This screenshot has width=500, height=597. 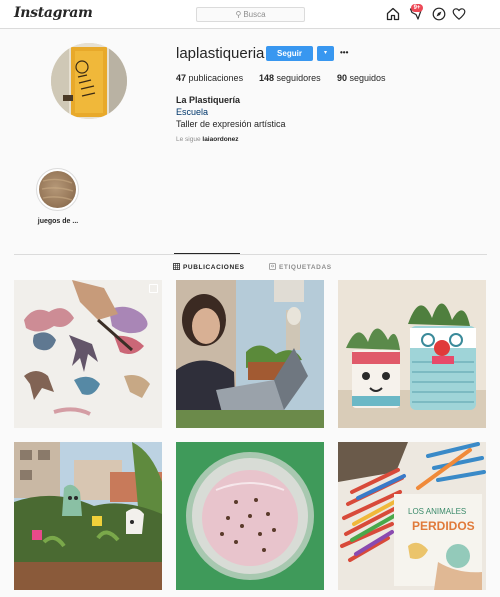 What do you see at coordinates (254, 14) in the screenshot?
I see `search-placeholder: Busca` at bounding box center [254, 14].